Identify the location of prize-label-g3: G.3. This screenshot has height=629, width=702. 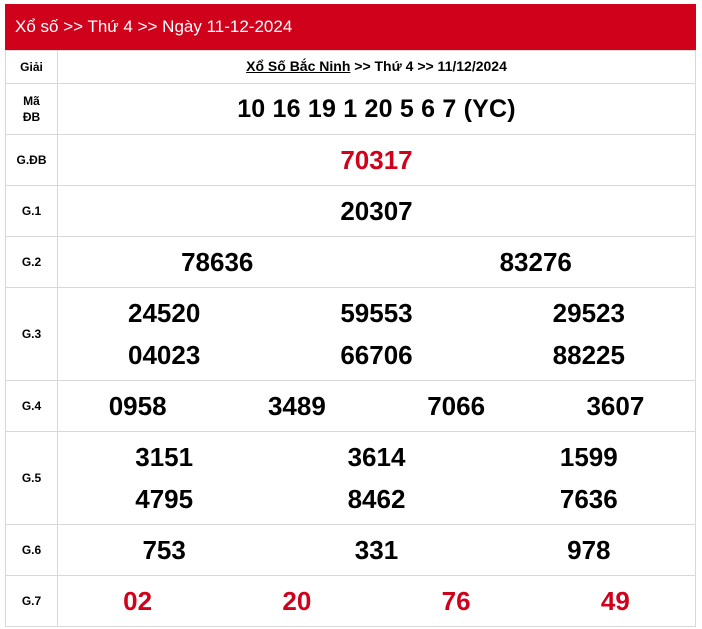
(31, 334).